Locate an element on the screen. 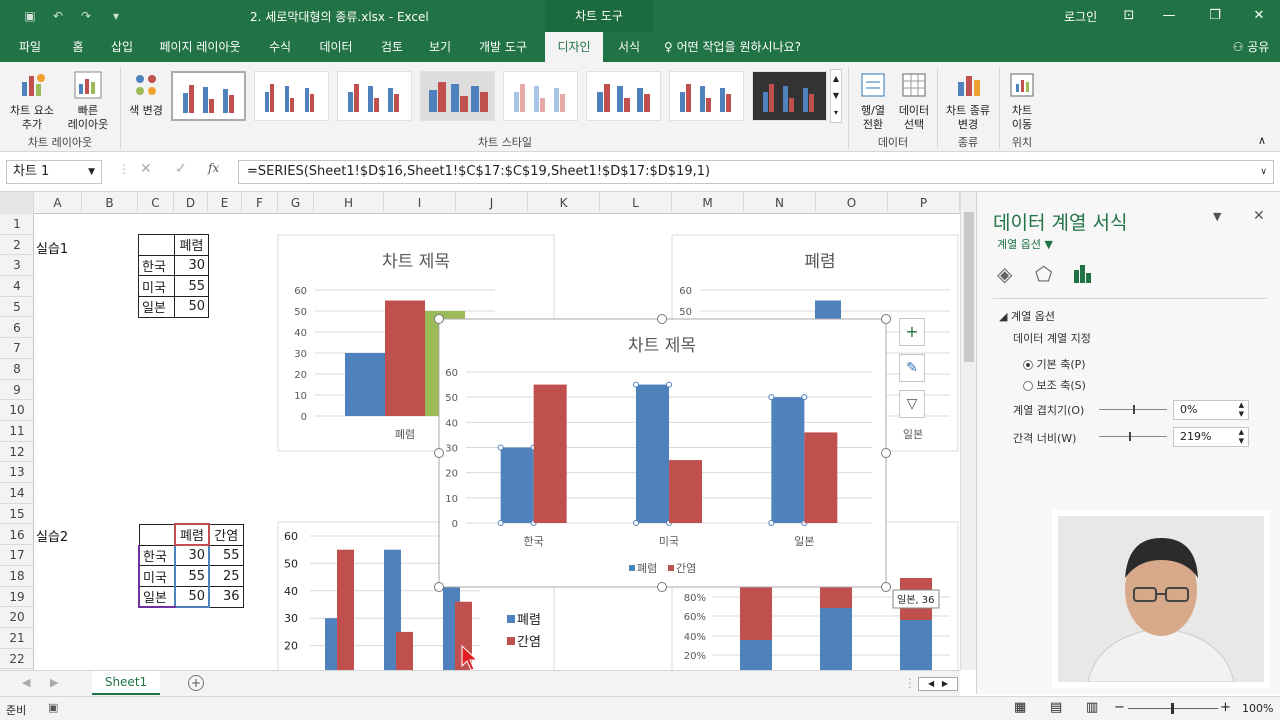  column-header-m: M is located at coordinates (708, 203).